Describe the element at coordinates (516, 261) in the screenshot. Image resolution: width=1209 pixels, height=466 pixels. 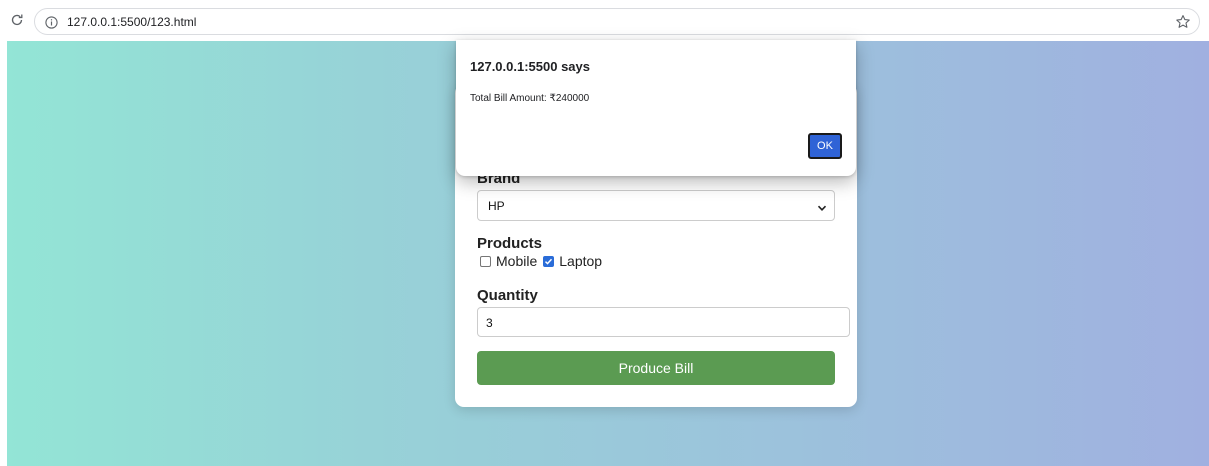
I see `mobile-checkbox-label: Mobile` at that location.